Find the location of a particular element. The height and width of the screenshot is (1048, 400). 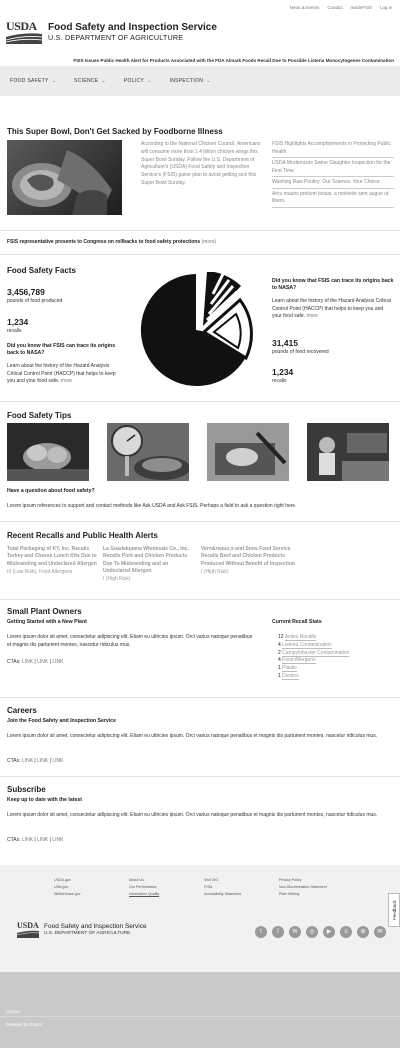

tip-image-thermometer is located at coordinates (148, 452).